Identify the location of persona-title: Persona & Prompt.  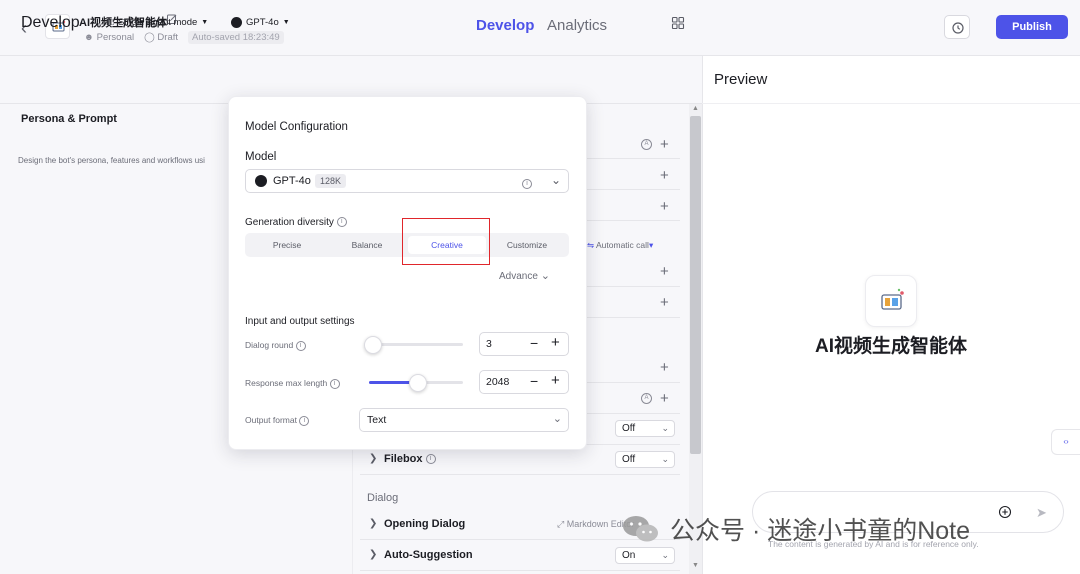
(69, 119).